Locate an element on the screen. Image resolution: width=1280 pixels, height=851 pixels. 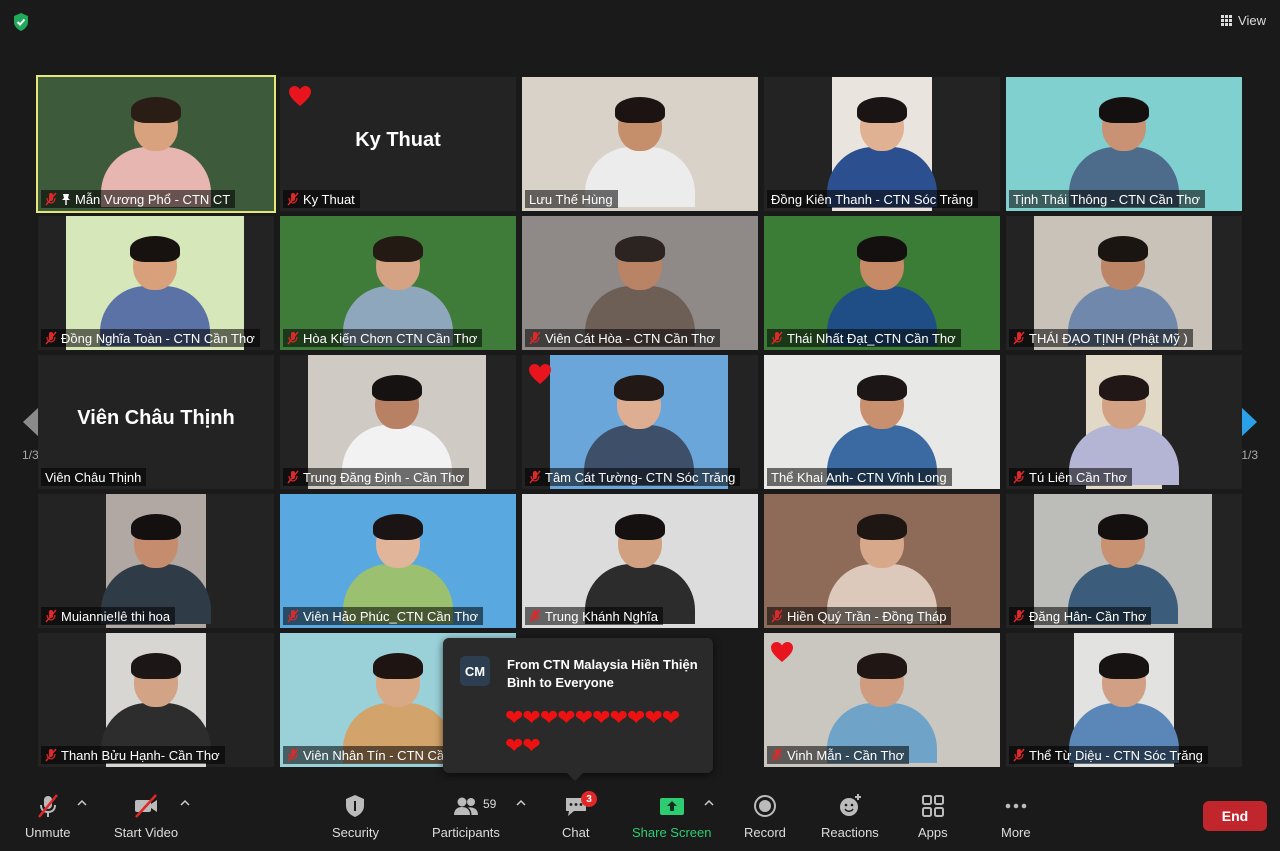
record-icon is located at coordinates (764, 806).